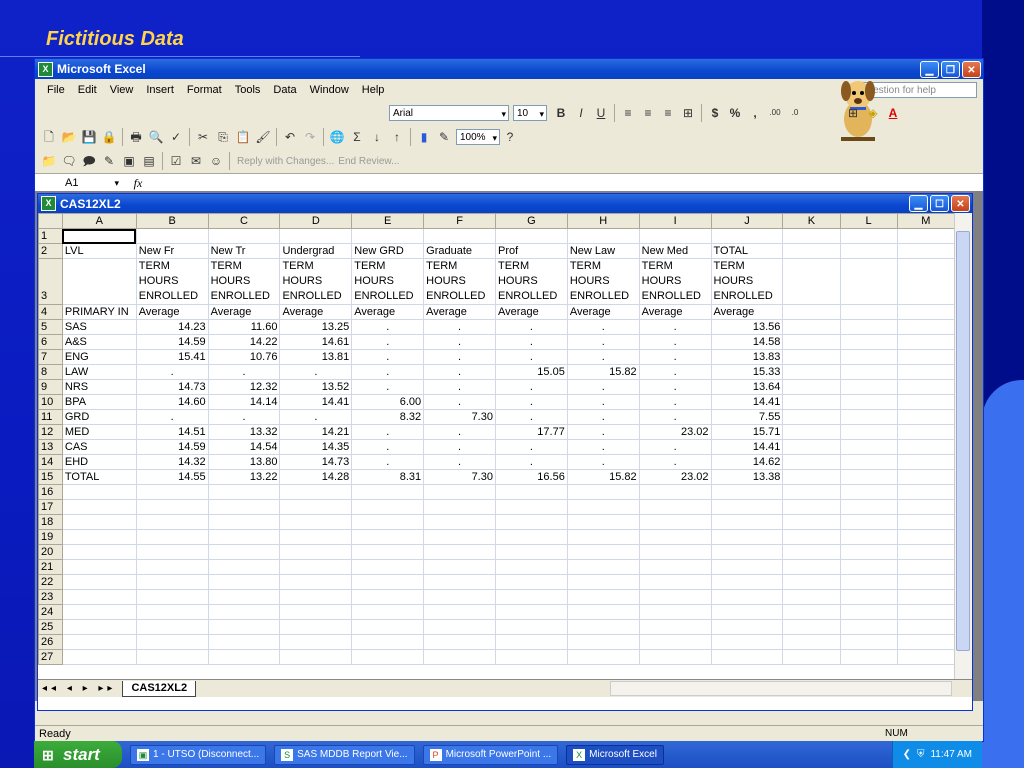 Image resolution: width=1024 pixels, height=768 pixels. Describe the element at coordinates (459, 477) in the screenshot. I see `cell: 7.30` at that location.